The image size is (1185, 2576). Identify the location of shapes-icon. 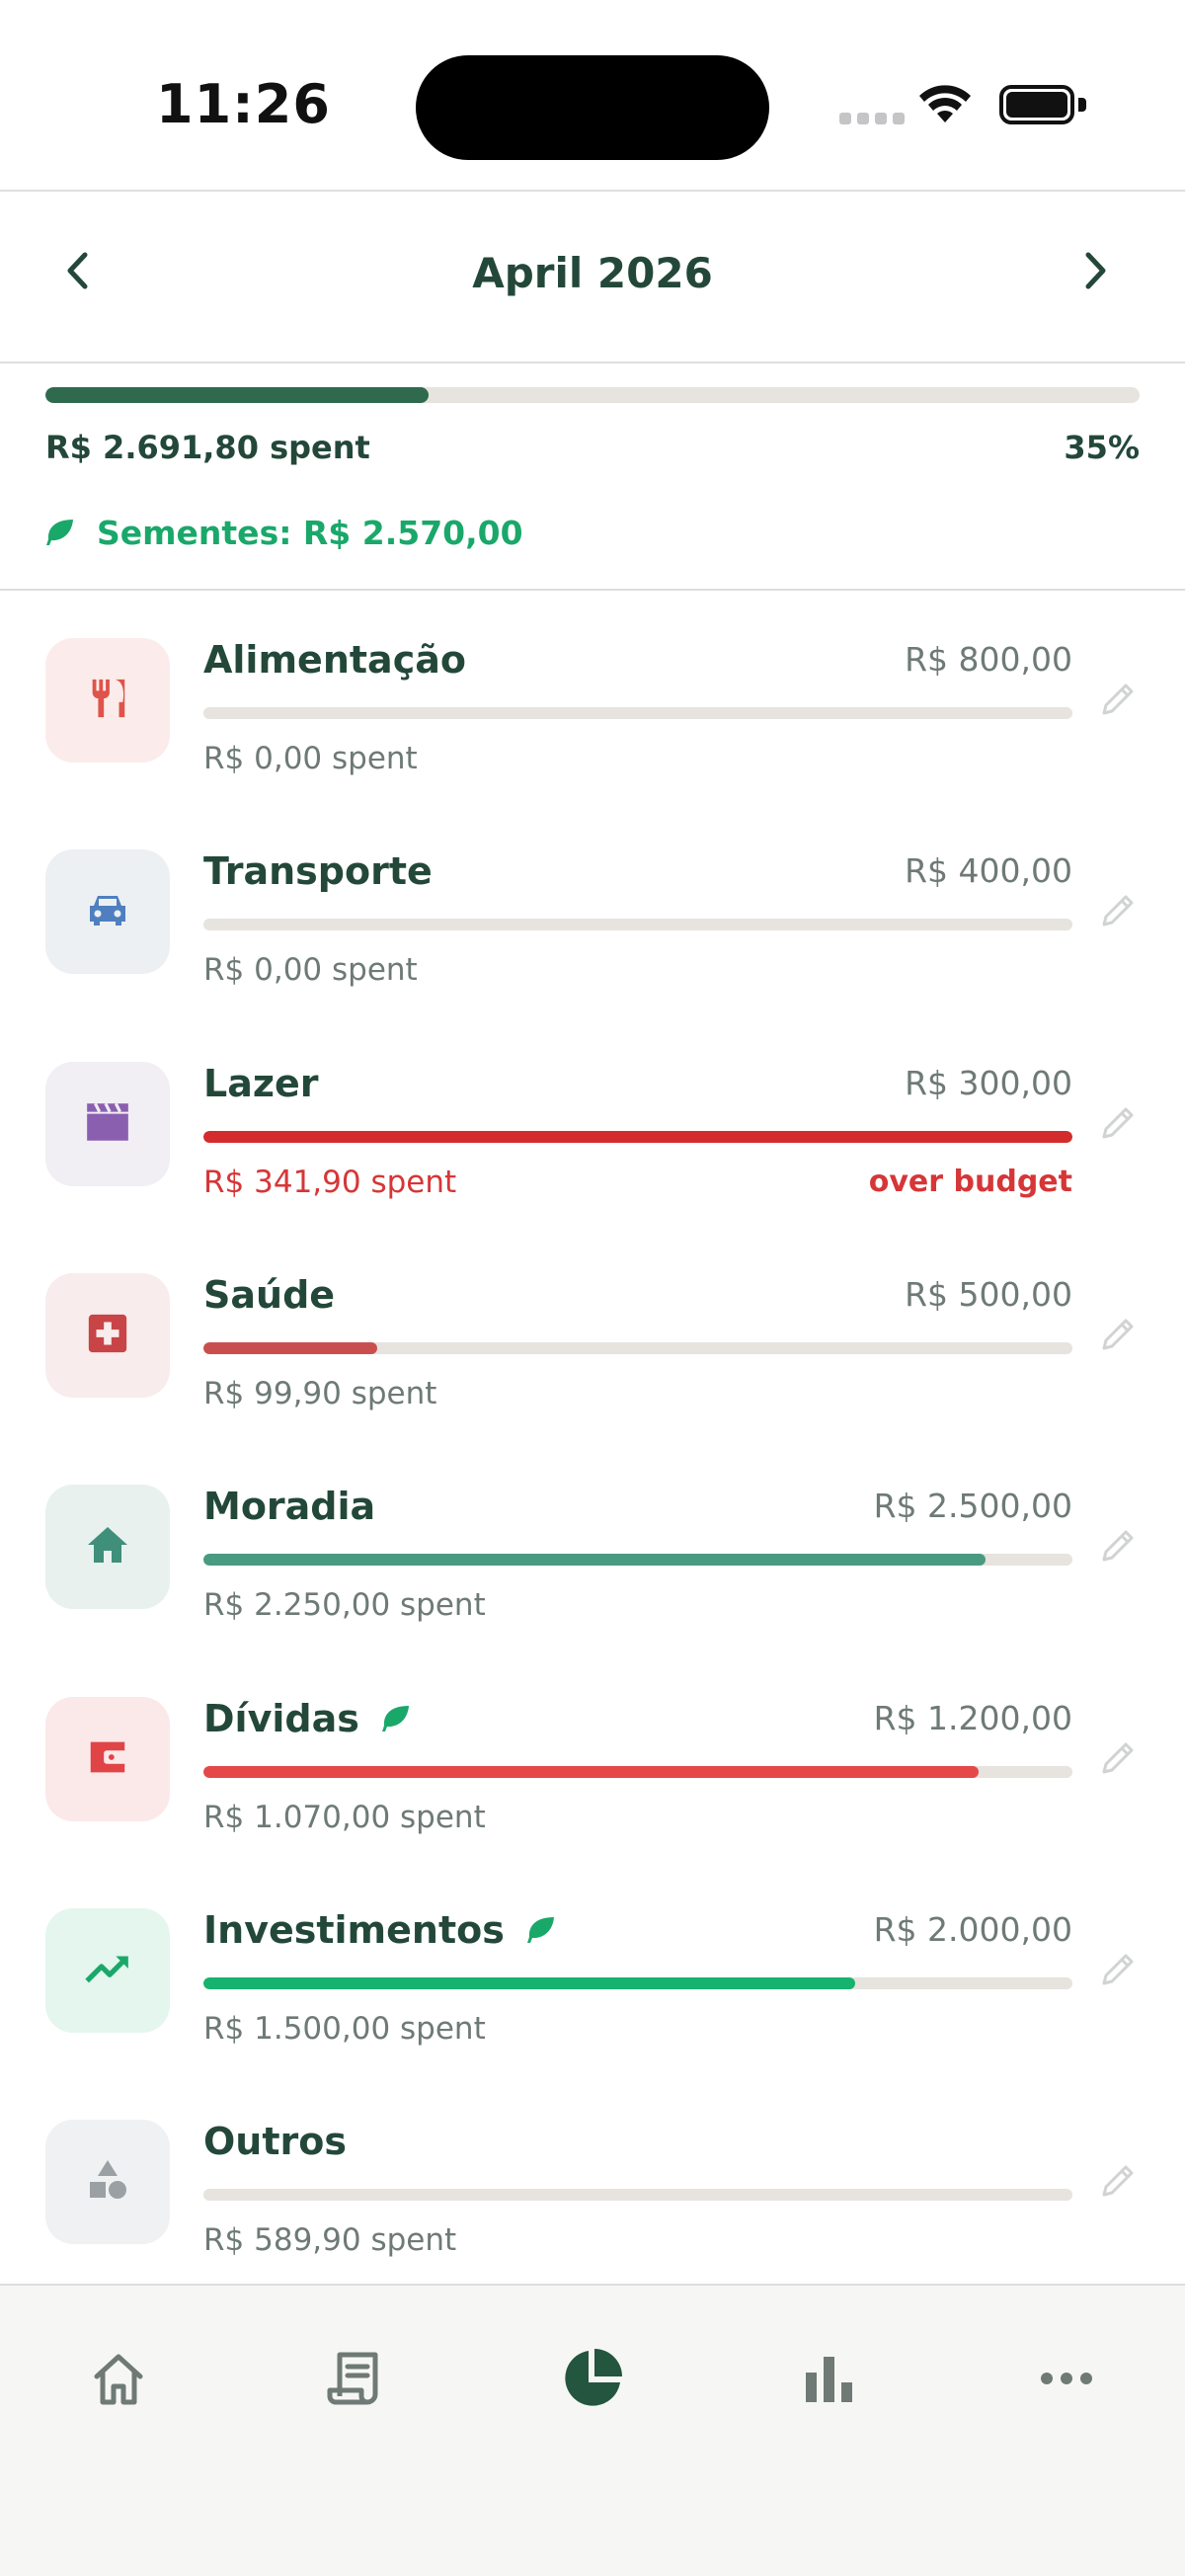
(108, 2182).